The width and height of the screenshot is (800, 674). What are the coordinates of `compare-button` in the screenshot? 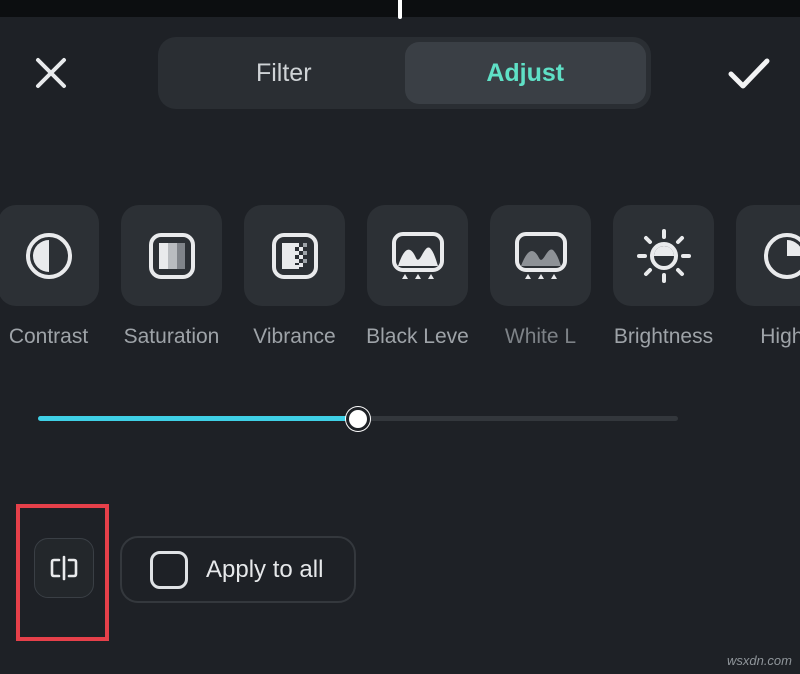 It's located at (64, 568).